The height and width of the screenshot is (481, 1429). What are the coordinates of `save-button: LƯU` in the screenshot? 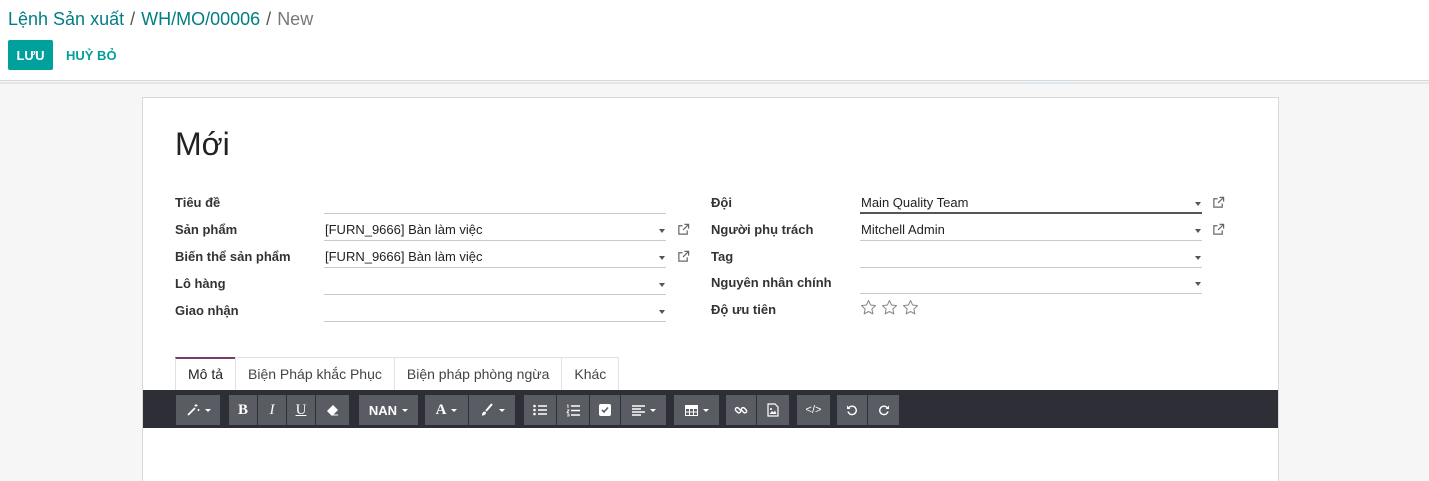 It's located at (30, 55).